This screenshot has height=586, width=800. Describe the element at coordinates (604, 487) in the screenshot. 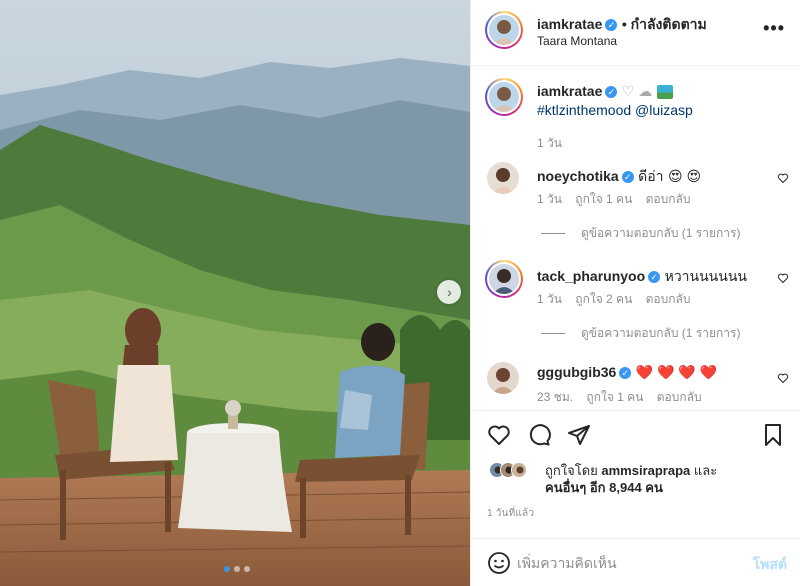

I see `likes-others-link: คนอื่นๆ อีก 8,944 คน` at that location.